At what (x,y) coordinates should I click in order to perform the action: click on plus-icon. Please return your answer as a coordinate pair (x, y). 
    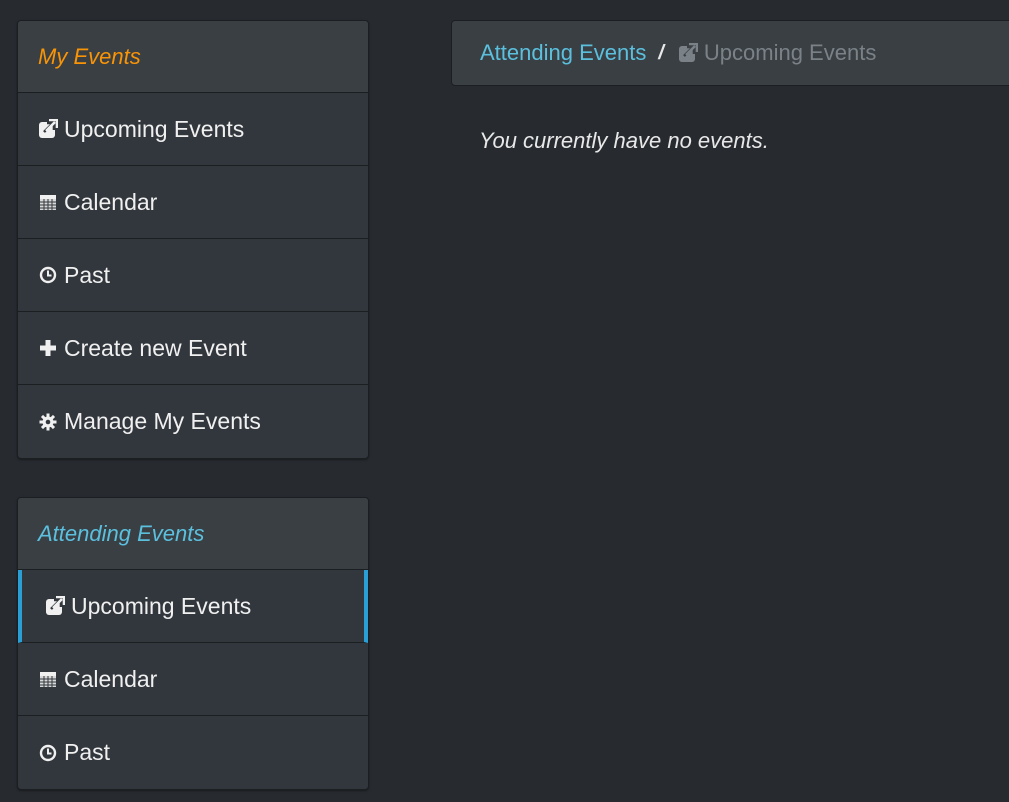
    Looking at the image, I should click on (48, 348).